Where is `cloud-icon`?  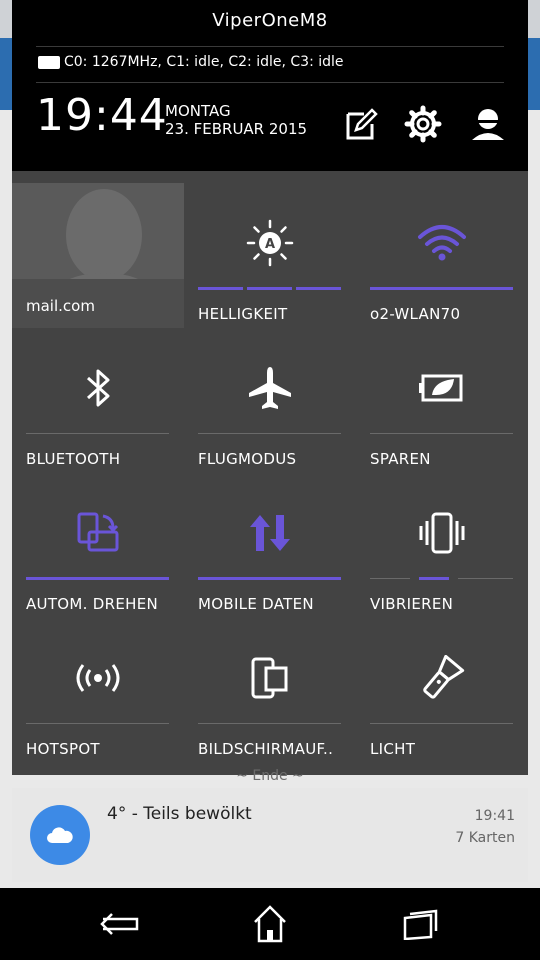 cloud-icon is located at coordinates (60, 835).